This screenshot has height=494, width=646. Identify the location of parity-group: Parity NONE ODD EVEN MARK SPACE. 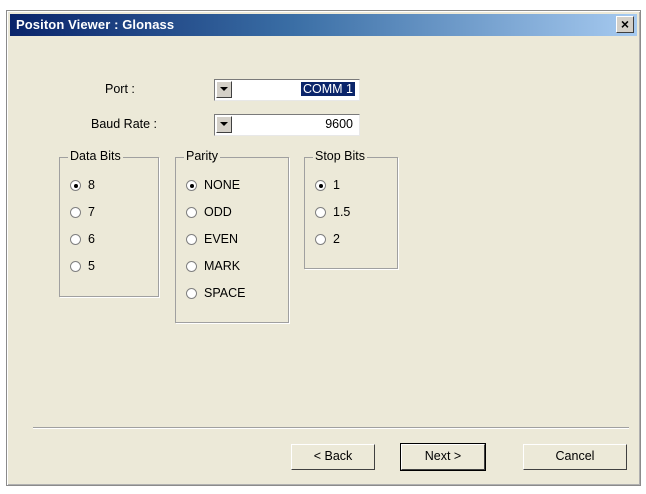
(232, 236).